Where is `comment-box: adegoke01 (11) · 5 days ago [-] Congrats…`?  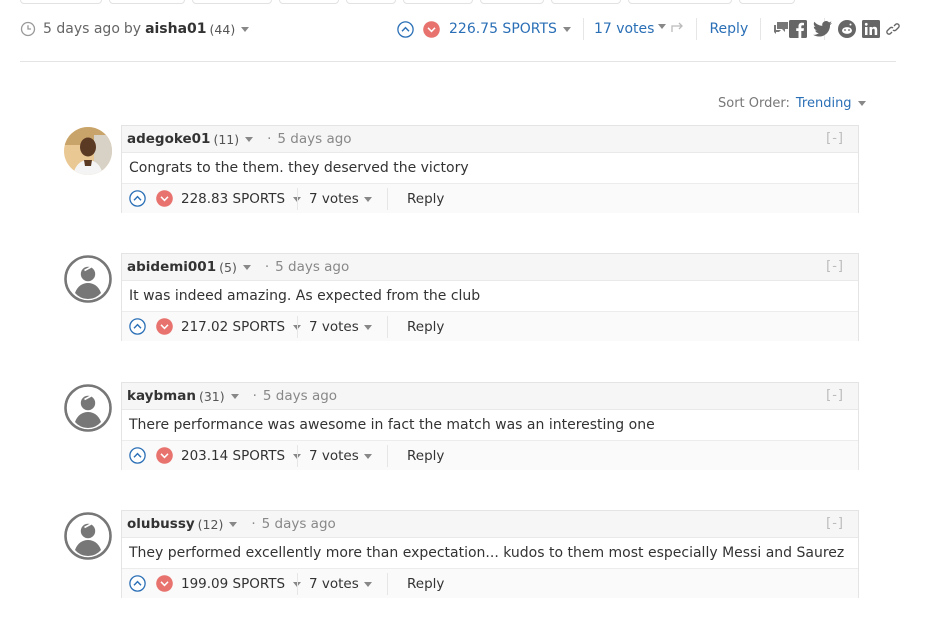
comment-box: adegoke01 (11) · 5 days ago [-] Congrats… is located at coordinates (490, 169).